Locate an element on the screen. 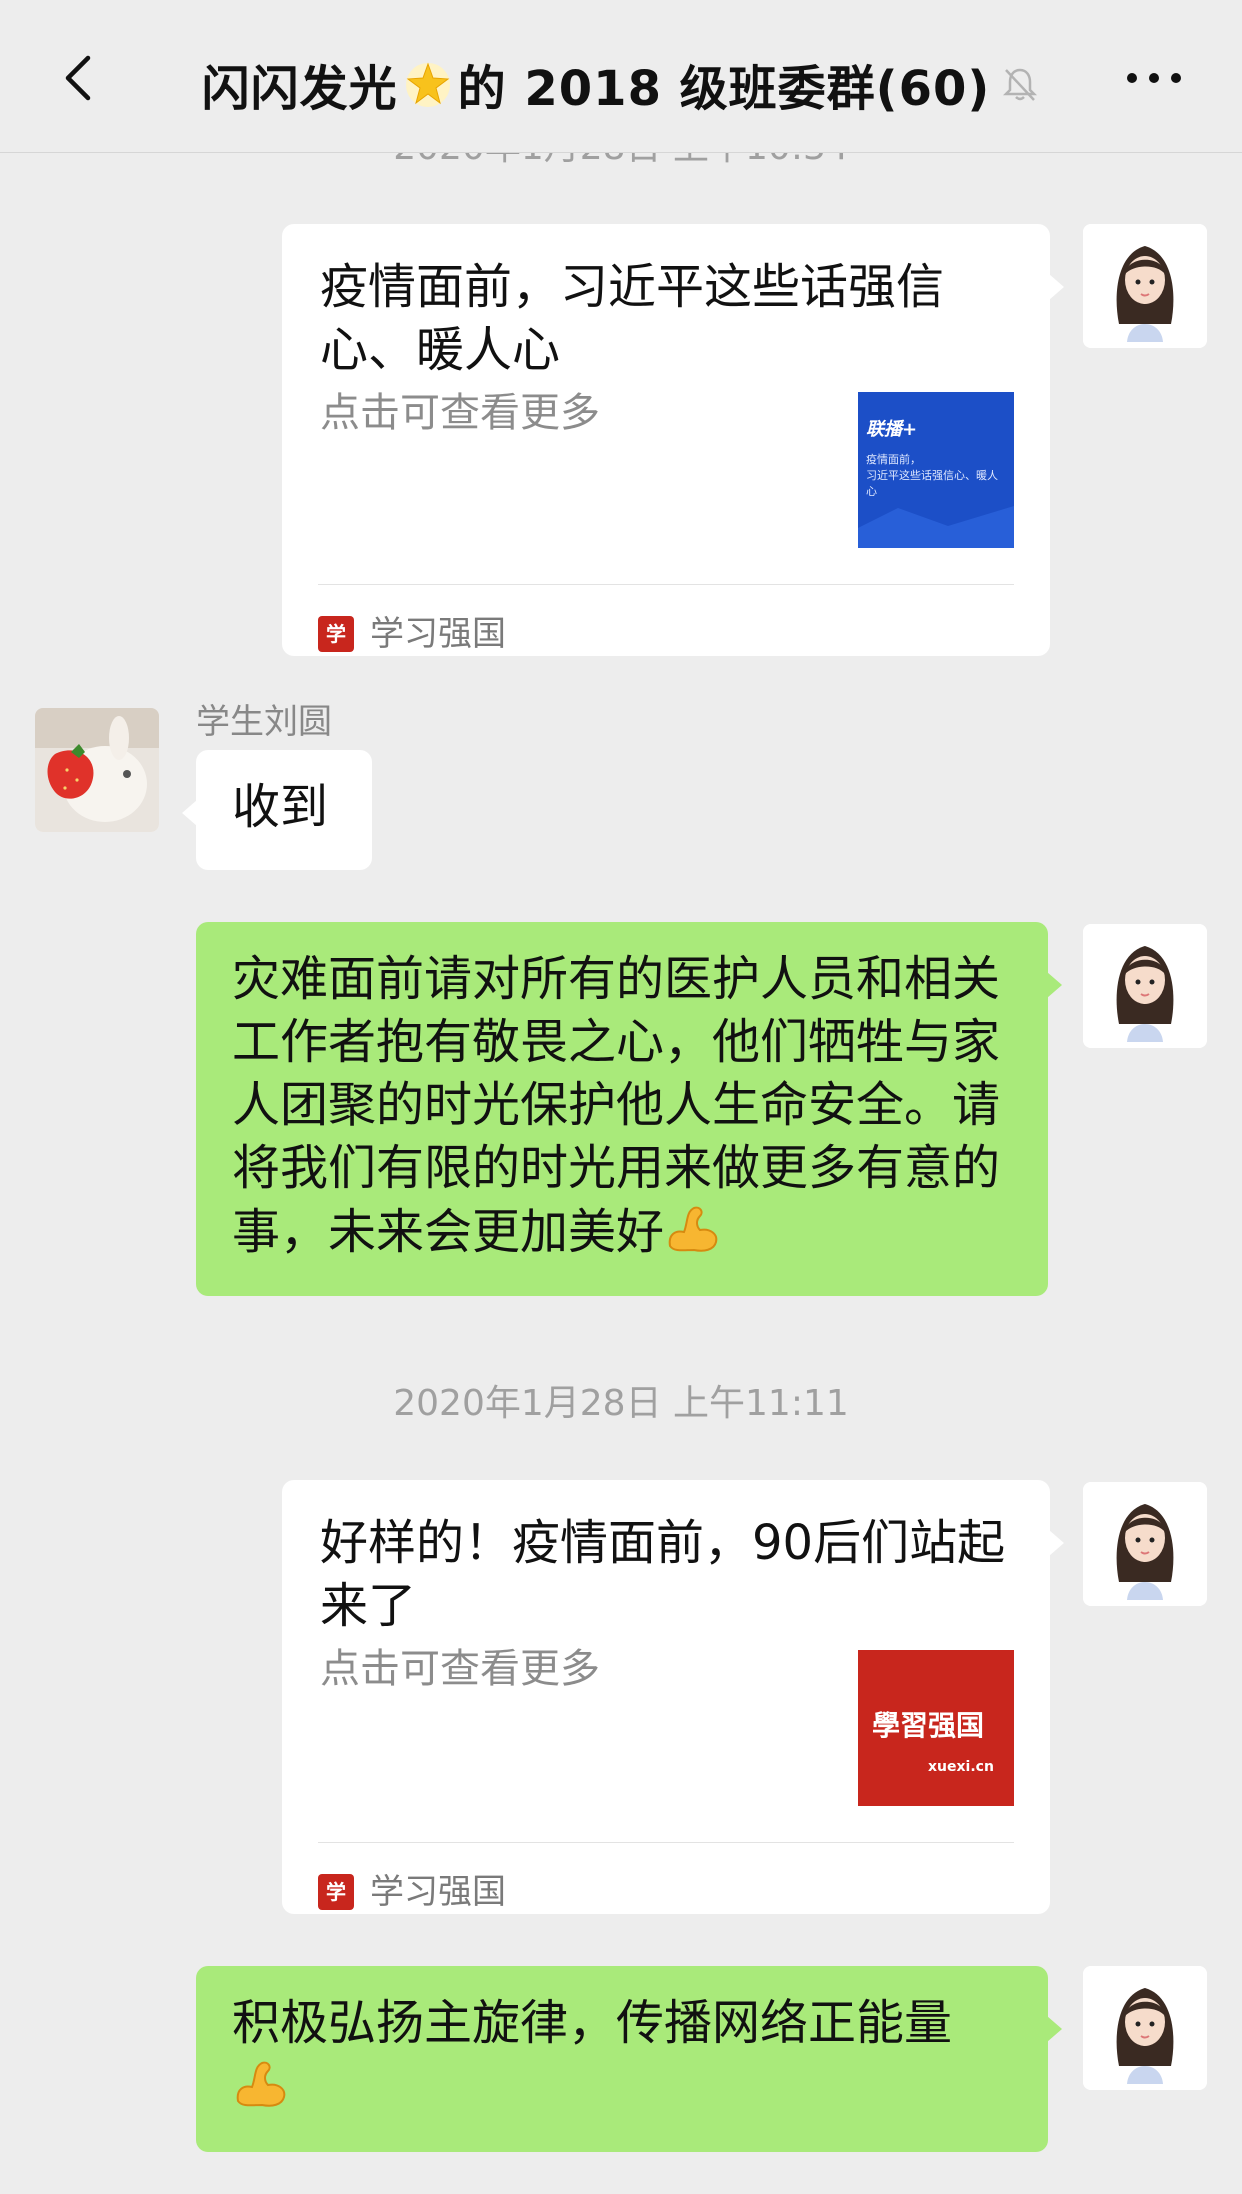 The height and width of the screenshot is (2194, 1242). message-text: 积极弘扬主旋律，传播网络正能量 is located at coordinates (592, 2023).